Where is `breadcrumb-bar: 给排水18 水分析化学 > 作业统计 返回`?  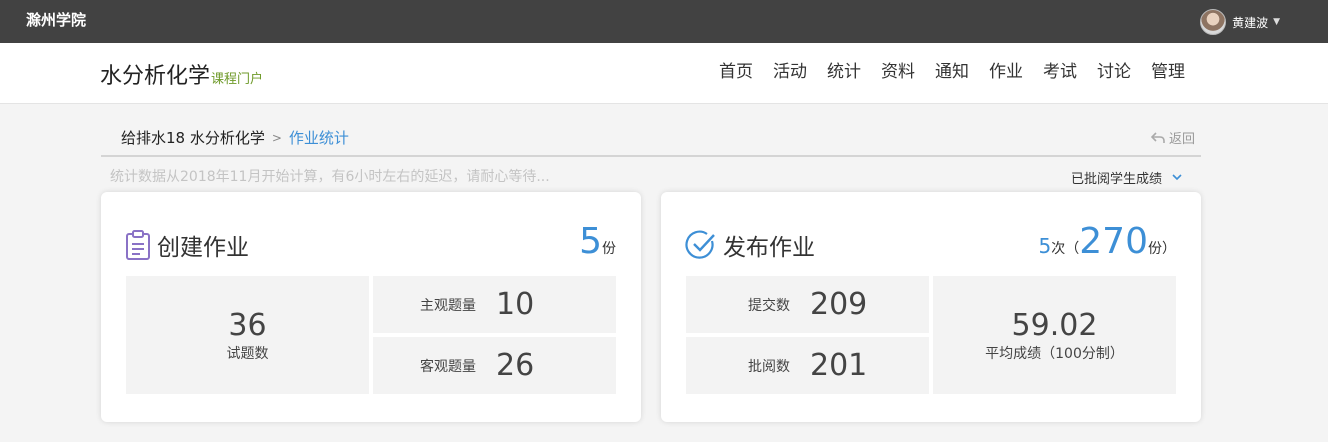
breadcrumb-bar: 给排水18 水分析化学 > 作业统计 返回 is located at coordinates (651, 138).